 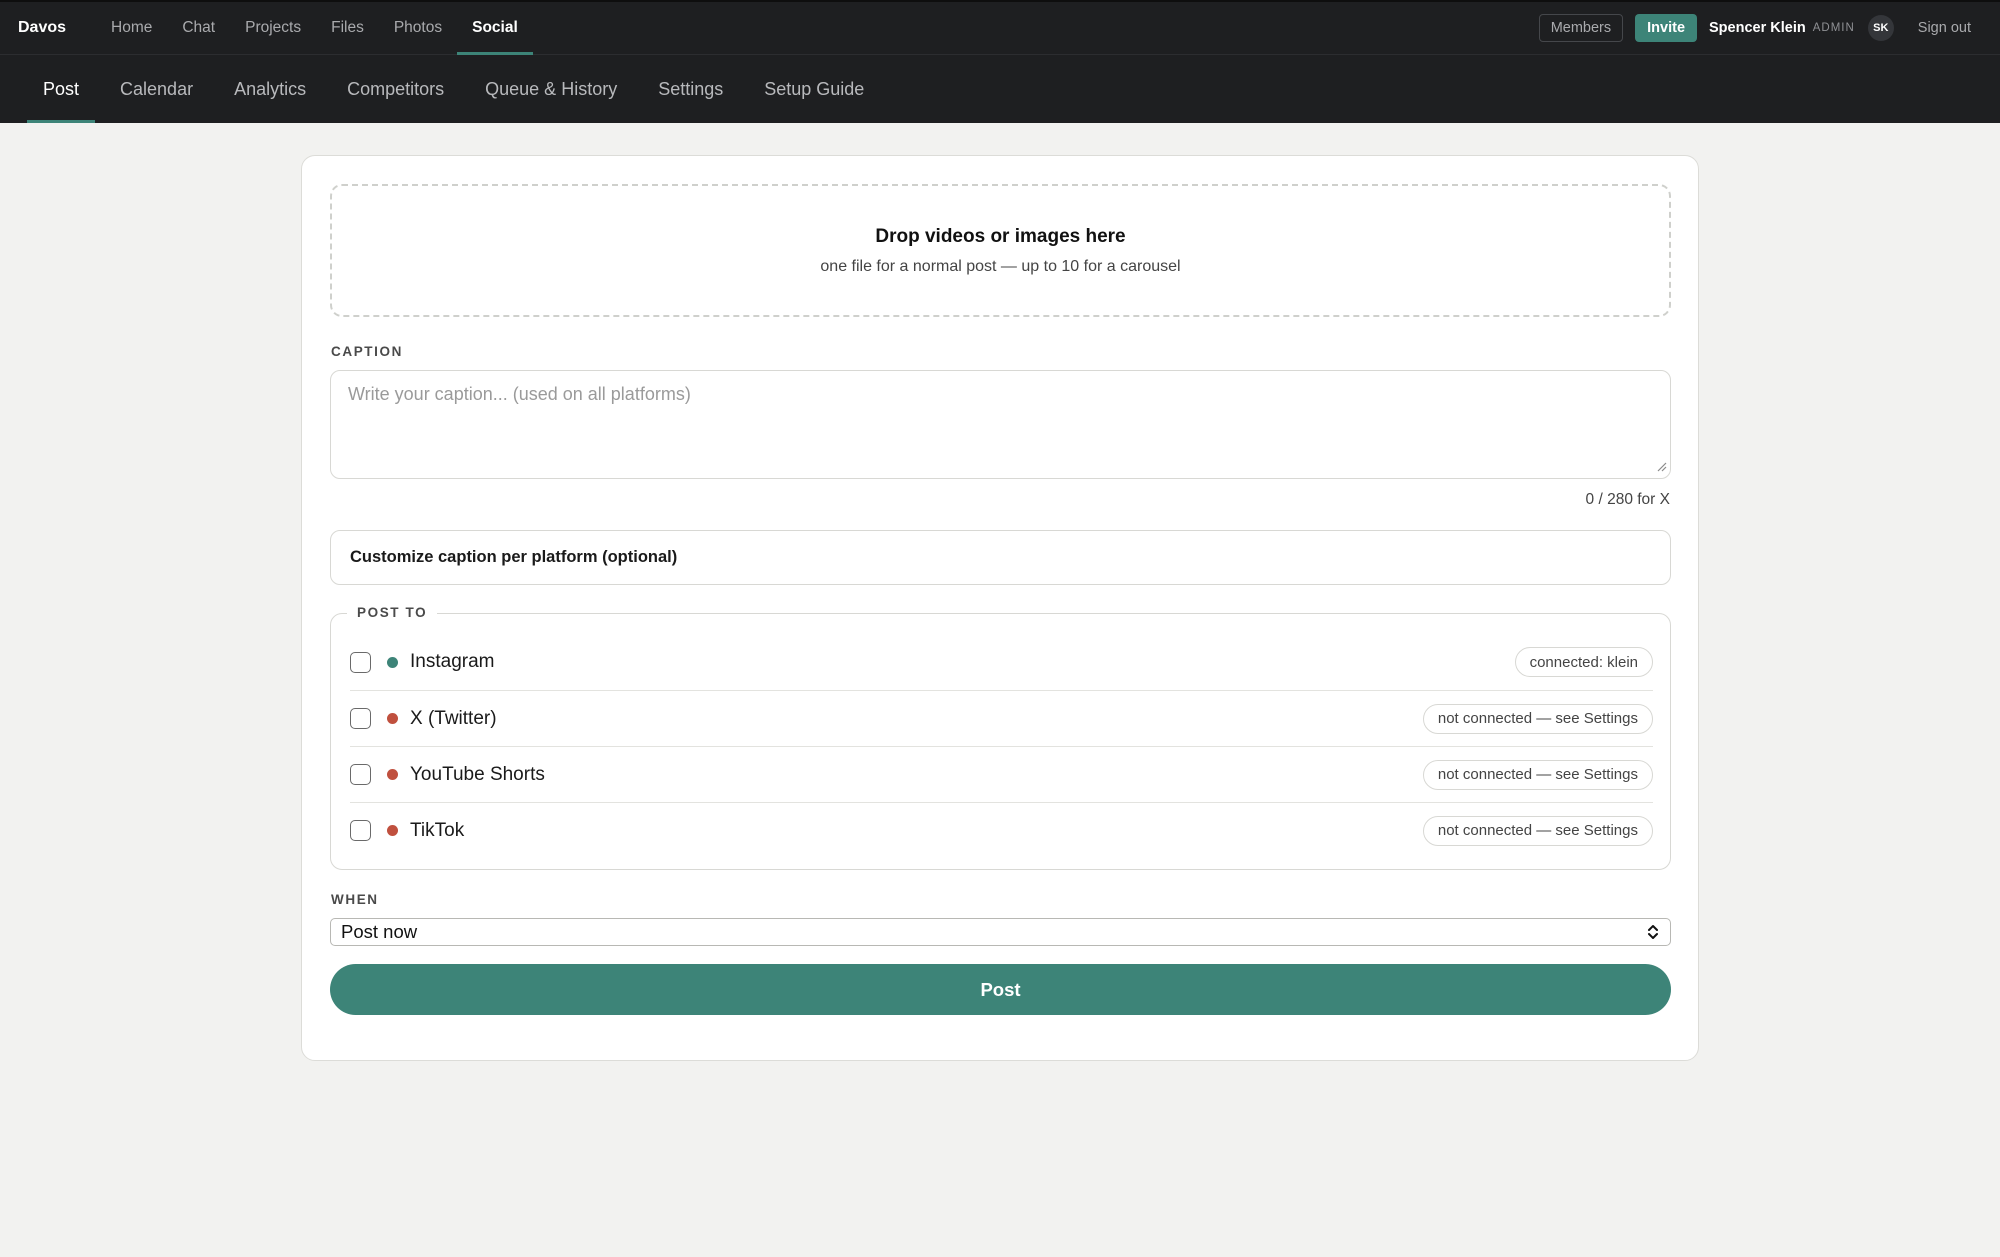 What do you see at coordinates (1000, 989) in the screenshot?
I see `post-button: Post` at bounding box center [1000, 989].